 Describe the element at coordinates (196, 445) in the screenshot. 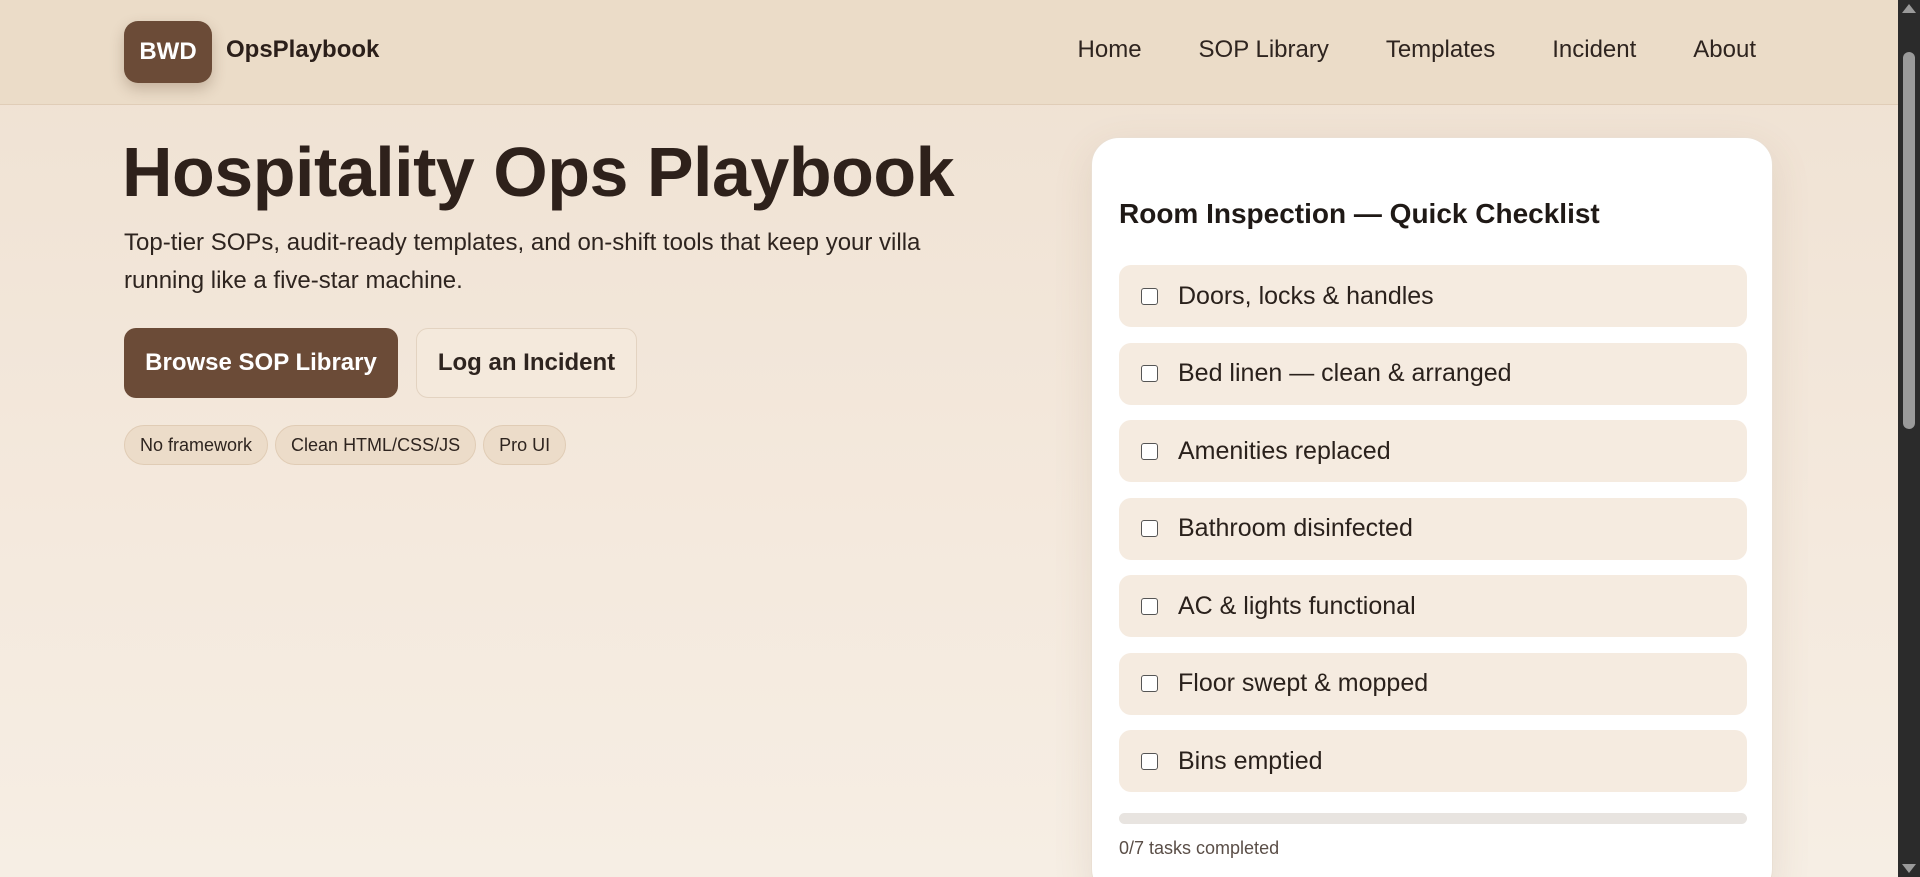

I see `chip-no-framework: No framework` at that location.